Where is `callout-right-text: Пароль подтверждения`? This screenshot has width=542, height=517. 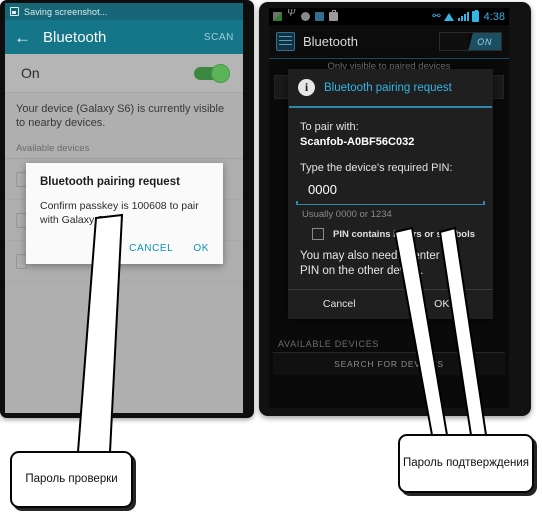 callout-right-text: Пароль подтверждения is located at coordinates (466, 463).